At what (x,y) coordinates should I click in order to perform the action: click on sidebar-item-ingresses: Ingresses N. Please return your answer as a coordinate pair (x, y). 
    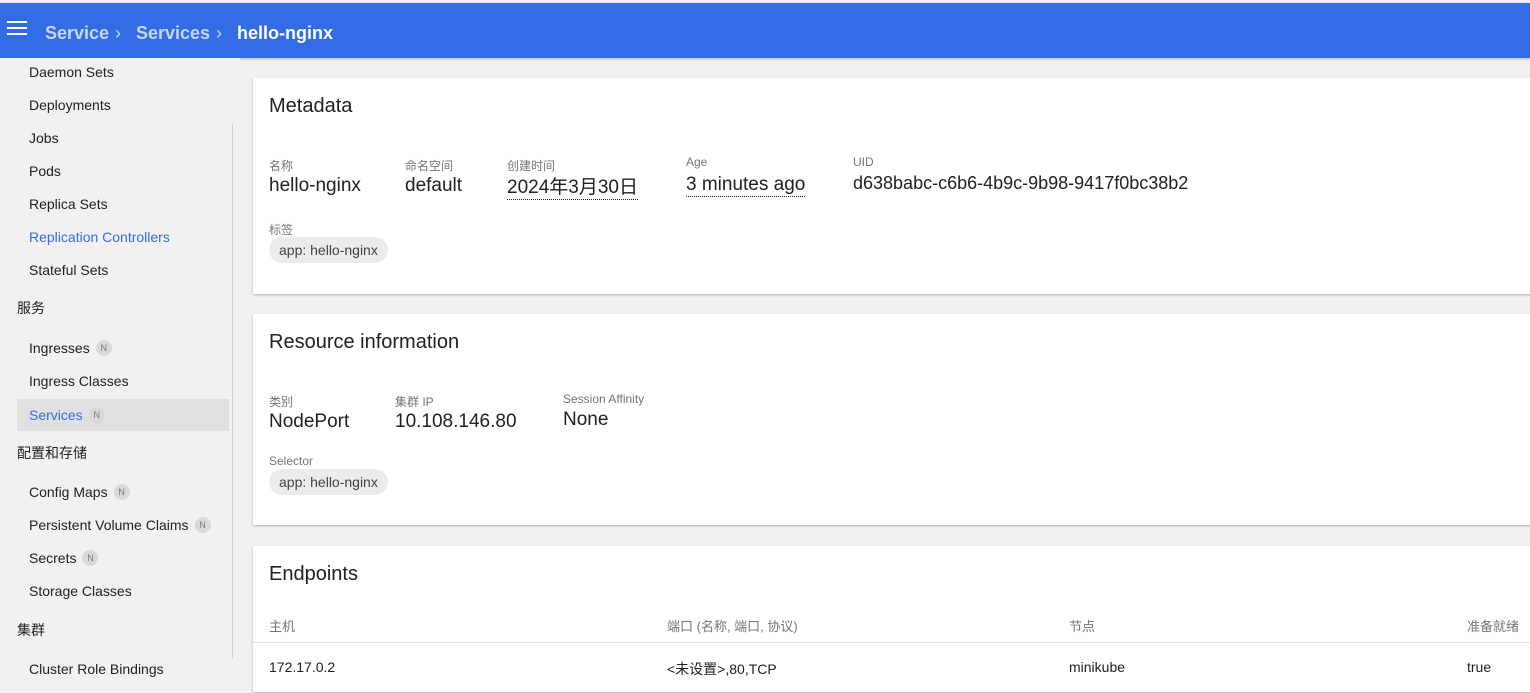
    Looking at the image, I should click on (123, 348).